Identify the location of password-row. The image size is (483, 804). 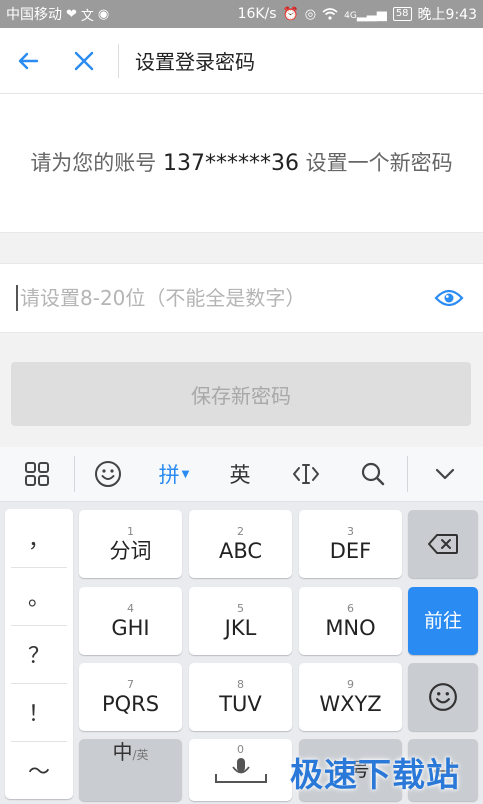
(241, 298).